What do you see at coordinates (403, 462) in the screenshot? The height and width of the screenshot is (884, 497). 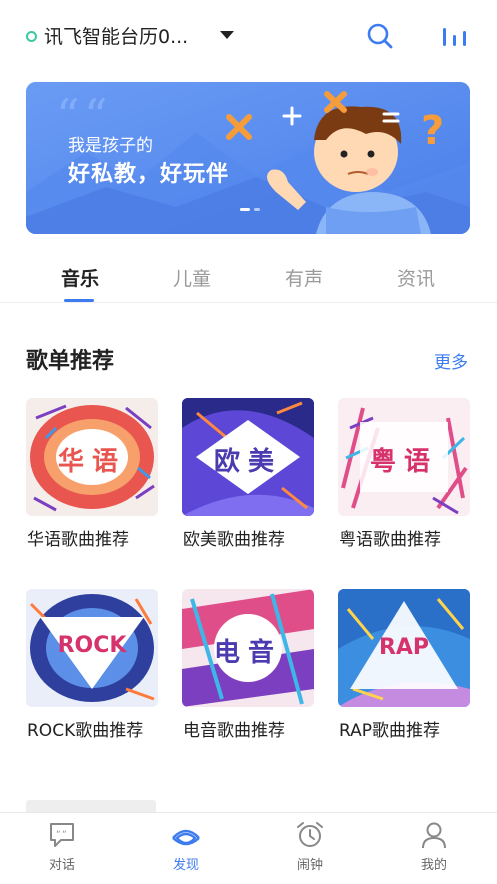 I see `cover-text: 粤语` at bounding box center [403, 462].